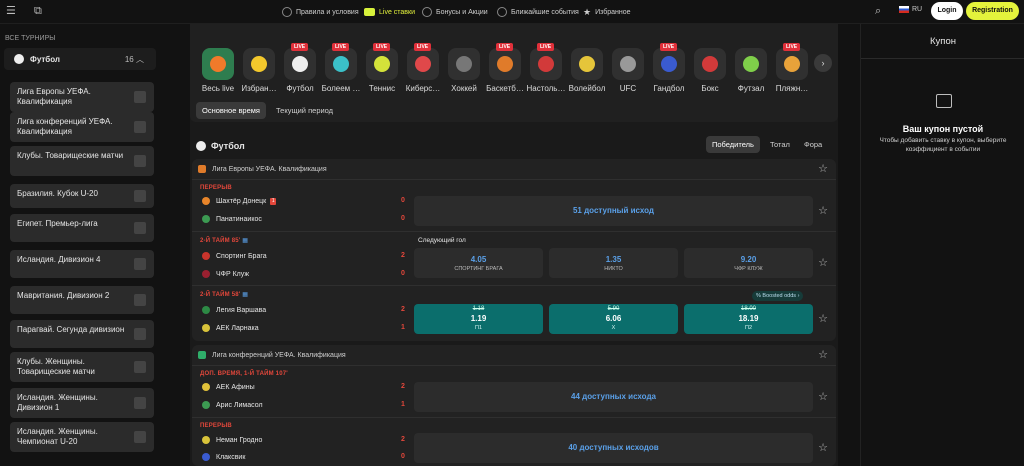 The width and height of the screenshot is (1024, 466). I want to click on sidebar-tournament-item: Клубы. Женщины. Товарищеские матчи, so click(82, 367).